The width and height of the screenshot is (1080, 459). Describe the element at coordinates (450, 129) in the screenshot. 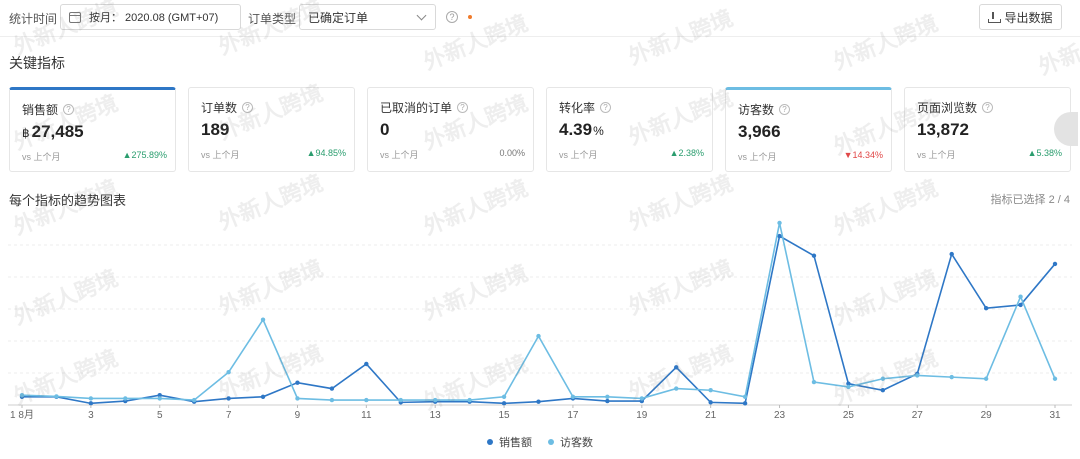

I see `metric-card-cancelled: 已取消的订单? 0 vs 上个月 0.00%` at that location.